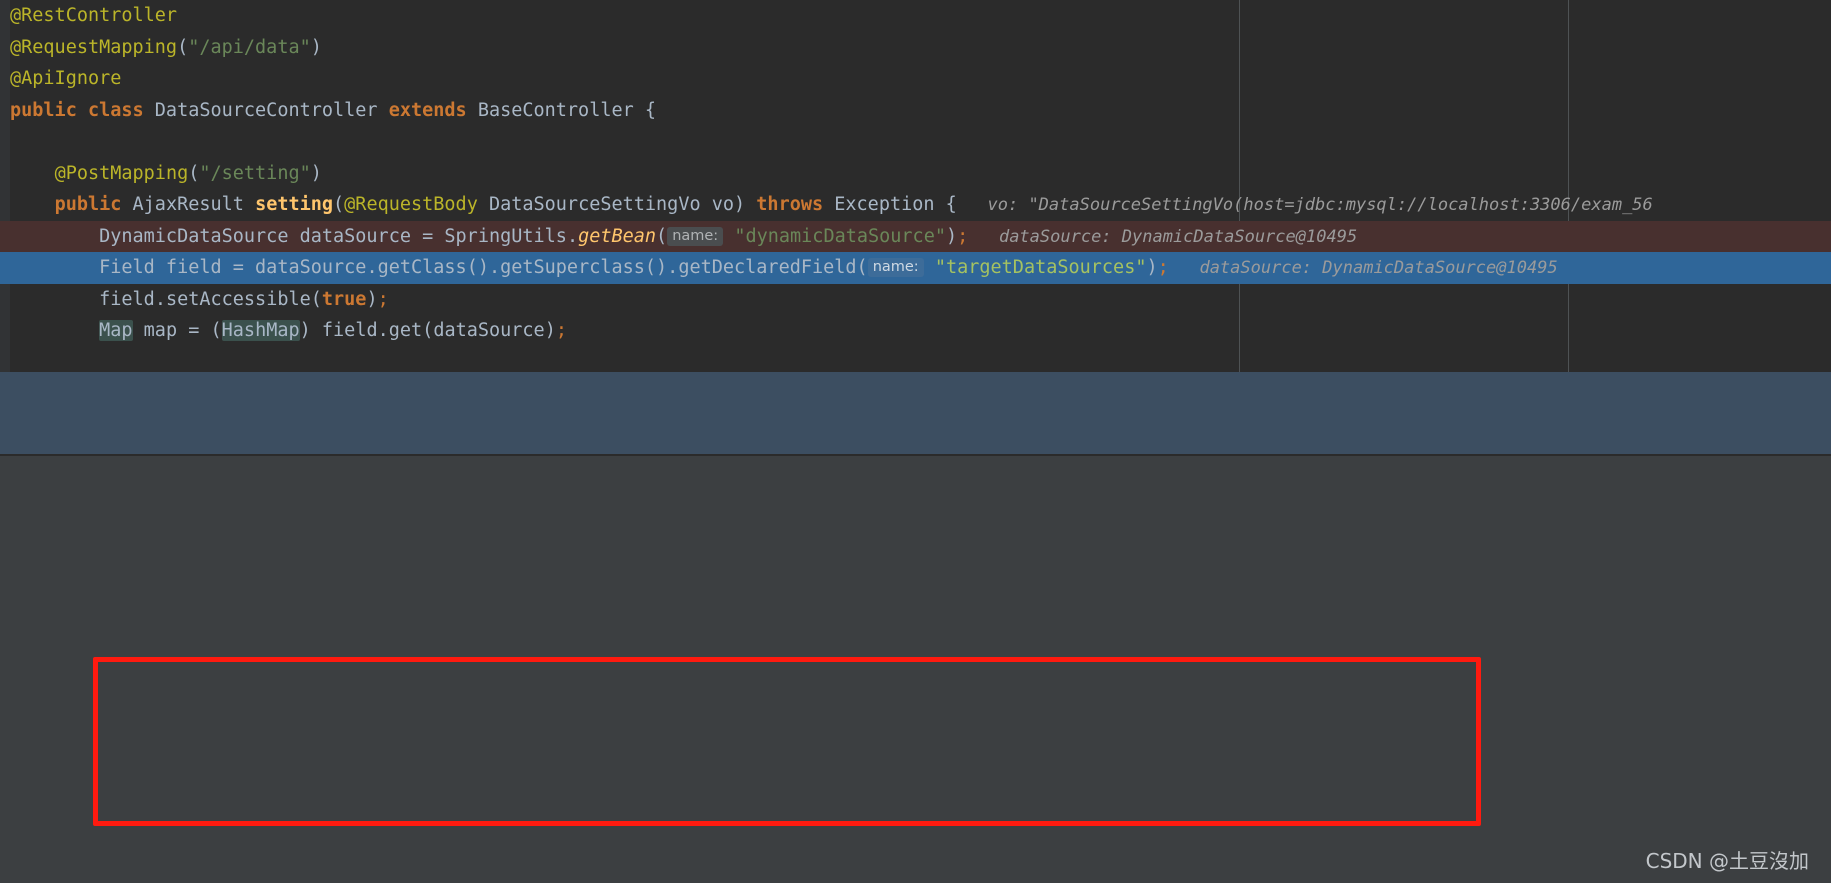  Describe the element at coordinates (160, 330) in the screenshot. I see `code-token: map` at that location.